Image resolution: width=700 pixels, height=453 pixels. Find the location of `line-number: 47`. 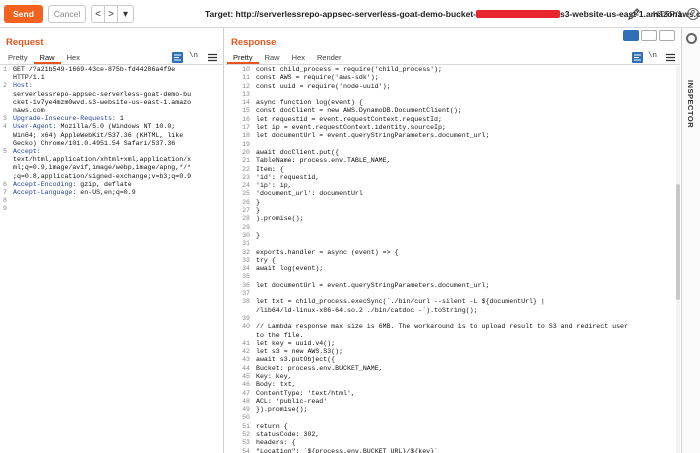

line-number: 47 is located at coordinates (246, 393).